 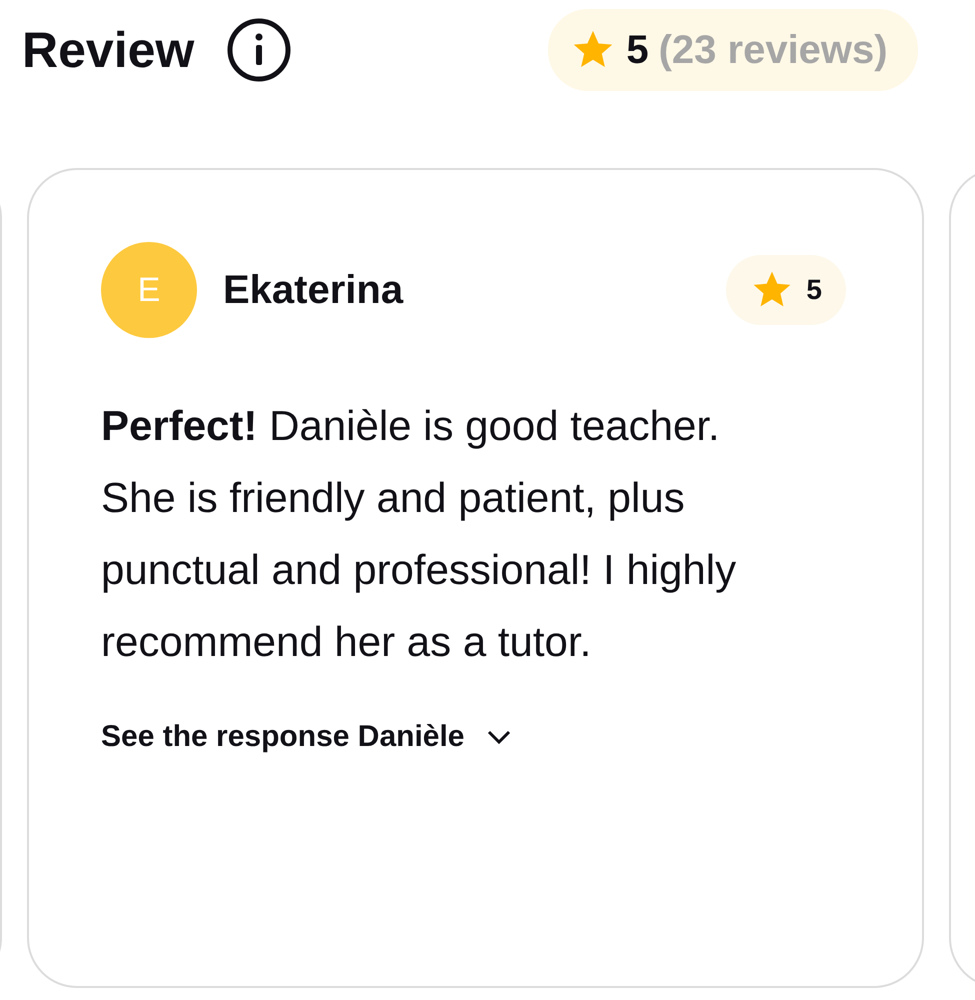 What do you see at coordinates (259, 50) in the screenshot?
I see `info-icon` at bounding box center [259, 50].